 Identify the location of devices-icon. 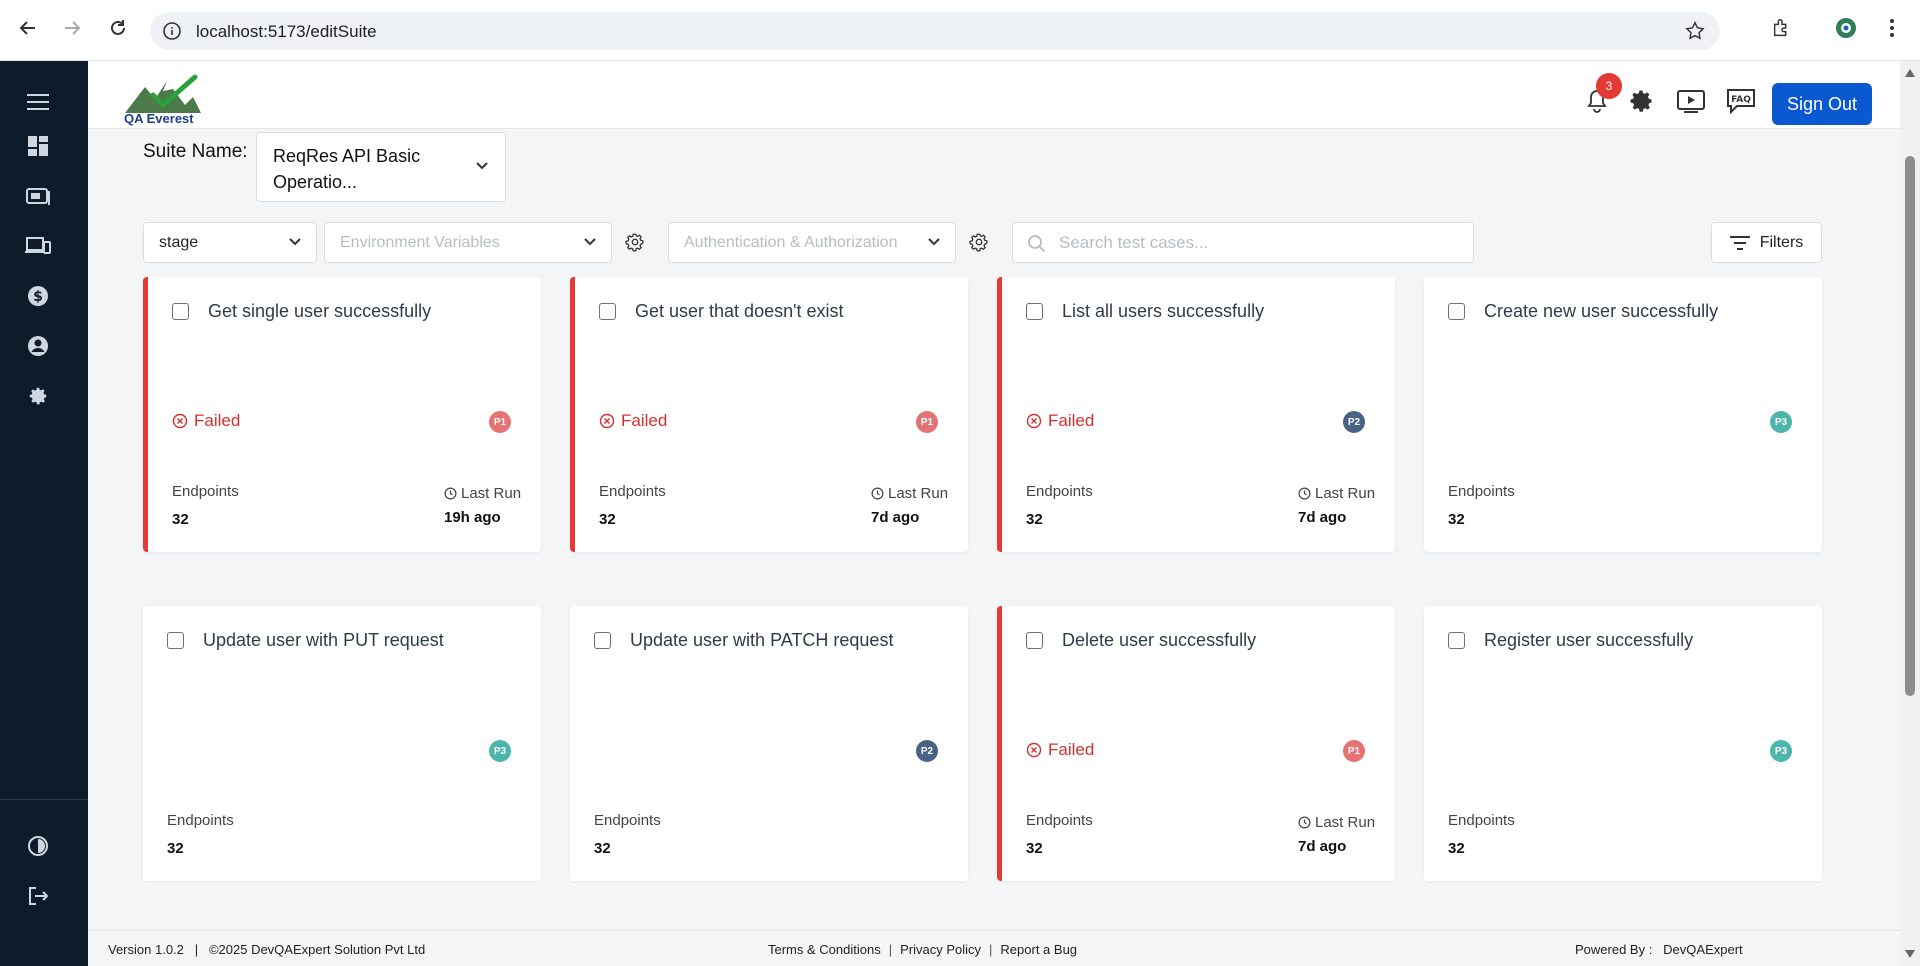
(38, 246).